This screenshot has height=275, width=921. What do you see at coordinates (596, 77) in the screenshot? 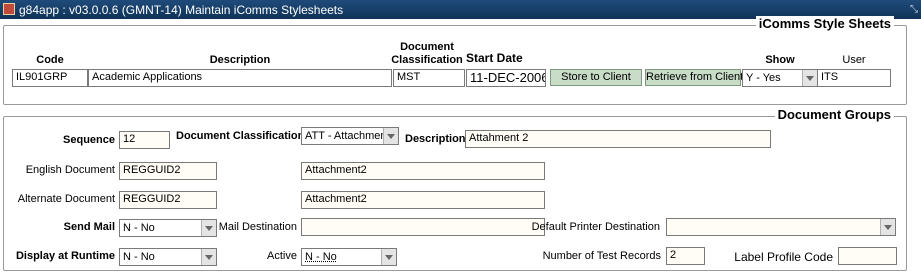
I see `store-to-client-button: Store to Client` at bounding box center [596, 77].